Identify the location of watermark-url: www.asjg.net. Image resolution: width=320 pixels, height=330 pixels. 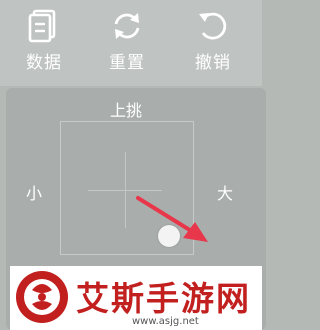
(165, 321).